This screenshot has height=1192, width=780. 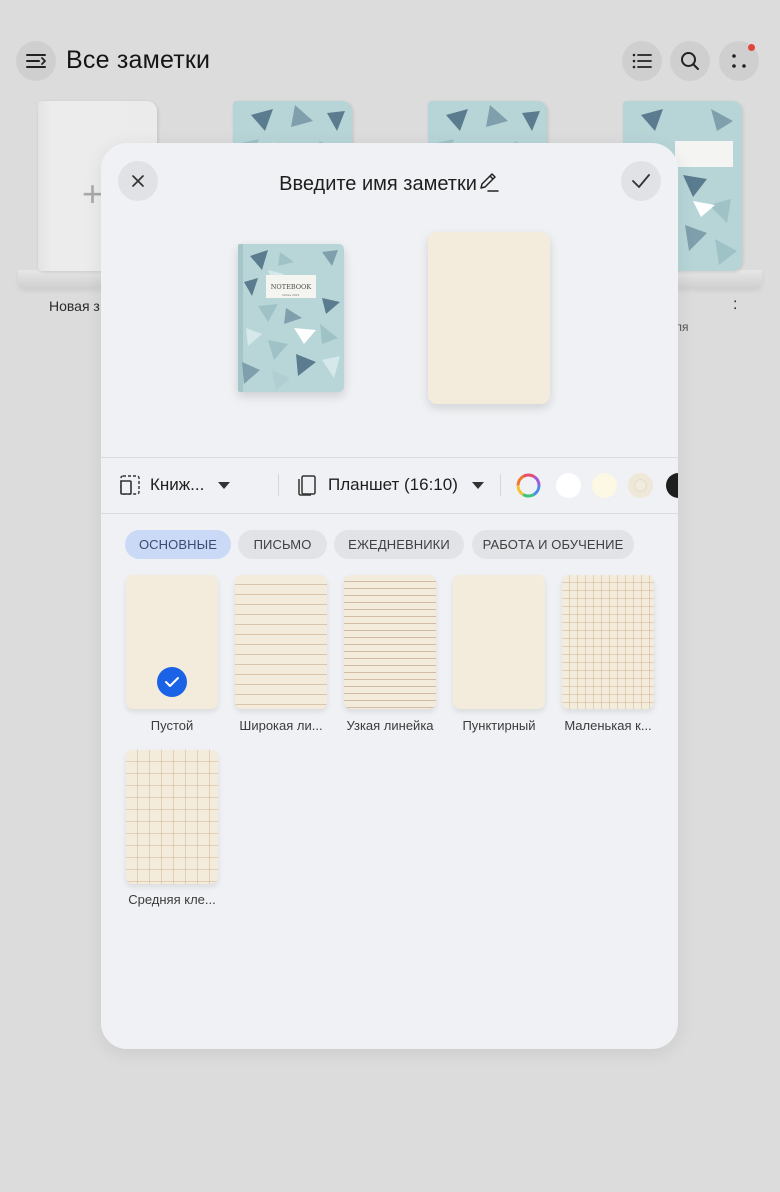 What do you see at coordinates (604, 485) in the screenshot?
I see `color-swatch-cream` at bounding box center [604, 485].